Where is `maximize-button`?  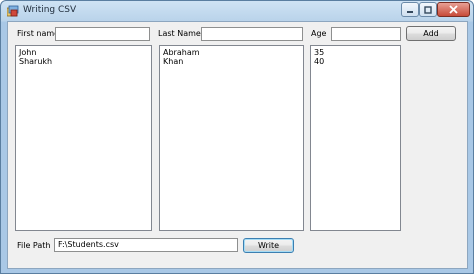
maximize-button is located at coordinates (428, 9).